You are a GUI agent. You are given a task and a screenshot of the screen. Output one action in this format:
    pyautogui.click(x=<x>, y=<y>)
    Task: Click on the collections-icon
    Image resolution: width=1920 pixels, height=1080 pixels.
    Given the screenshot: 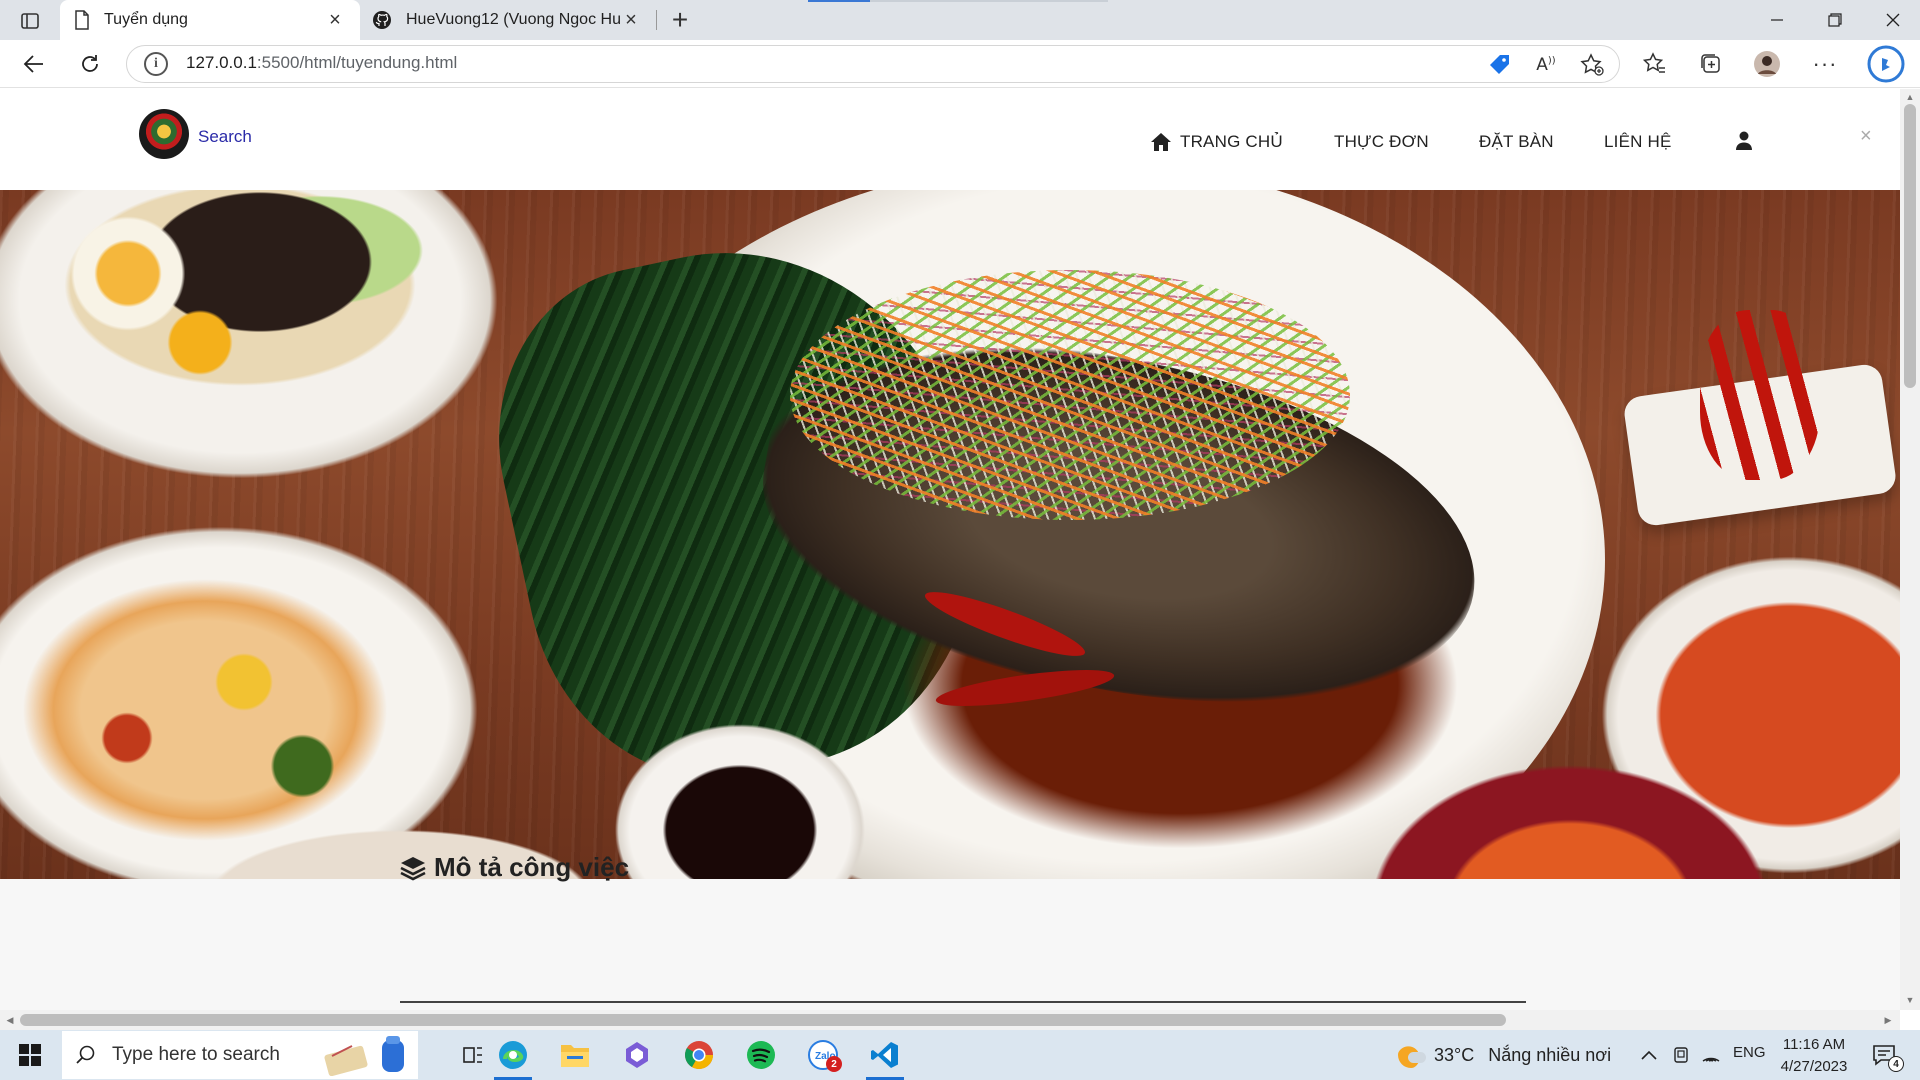 What is the action you would take?
    pyautogui.click(x=1711, y=64)
    